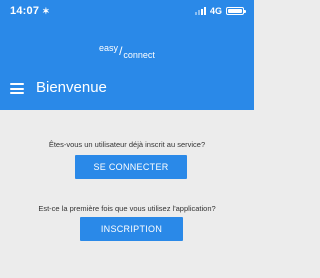 The height and width of the screenshot is (278, 320). I want to click on status-indicators: 4G, so click(220, 11).